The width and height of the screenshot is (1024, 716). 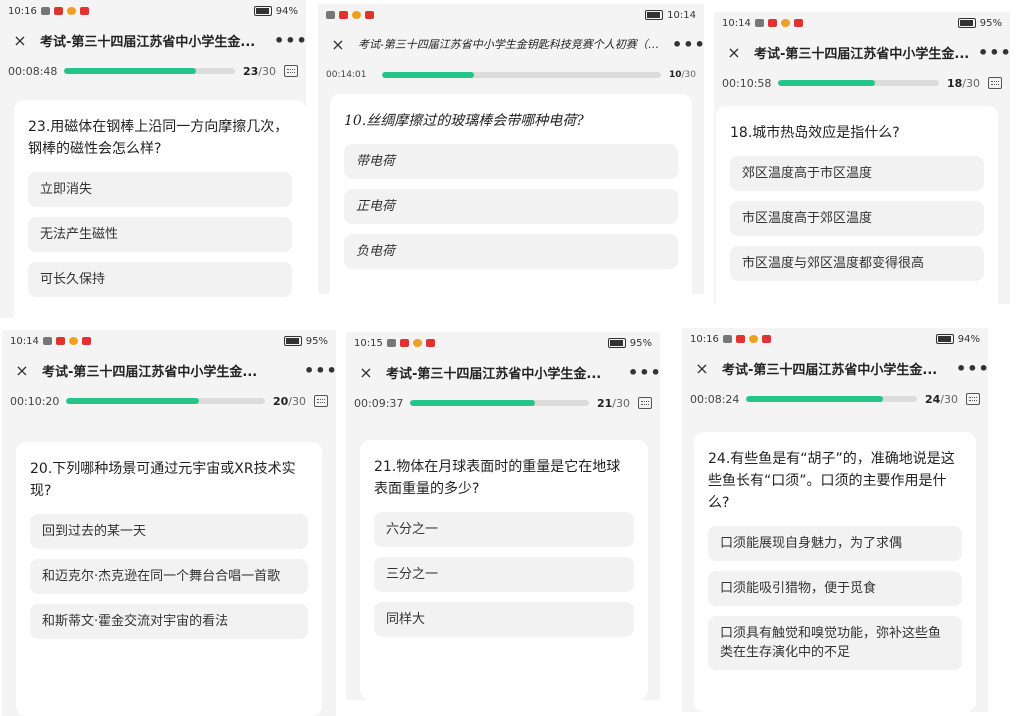 What do you see at coordinates (169, 531) in the screenshot?
I see `answer-option: 回到过去的某一天` at bounding box center [169, 531].